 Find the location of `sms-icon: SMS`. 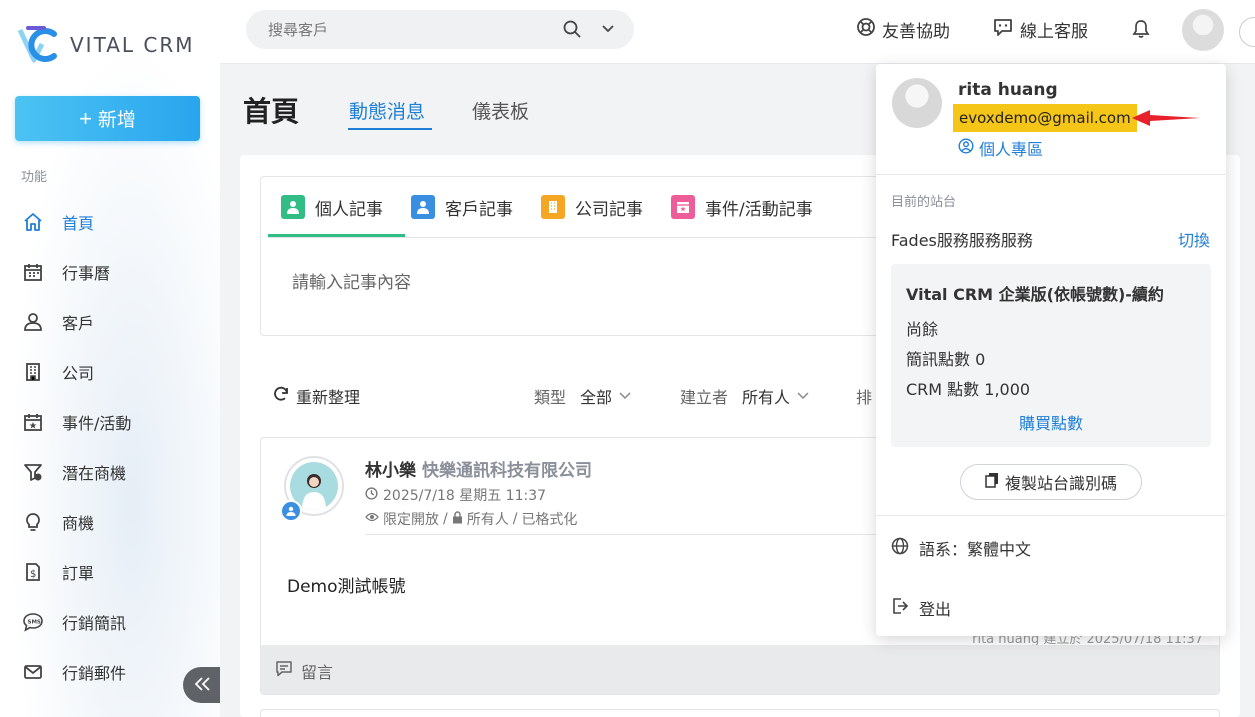

sms-icon: SMS is located at coordinates (33, 622).